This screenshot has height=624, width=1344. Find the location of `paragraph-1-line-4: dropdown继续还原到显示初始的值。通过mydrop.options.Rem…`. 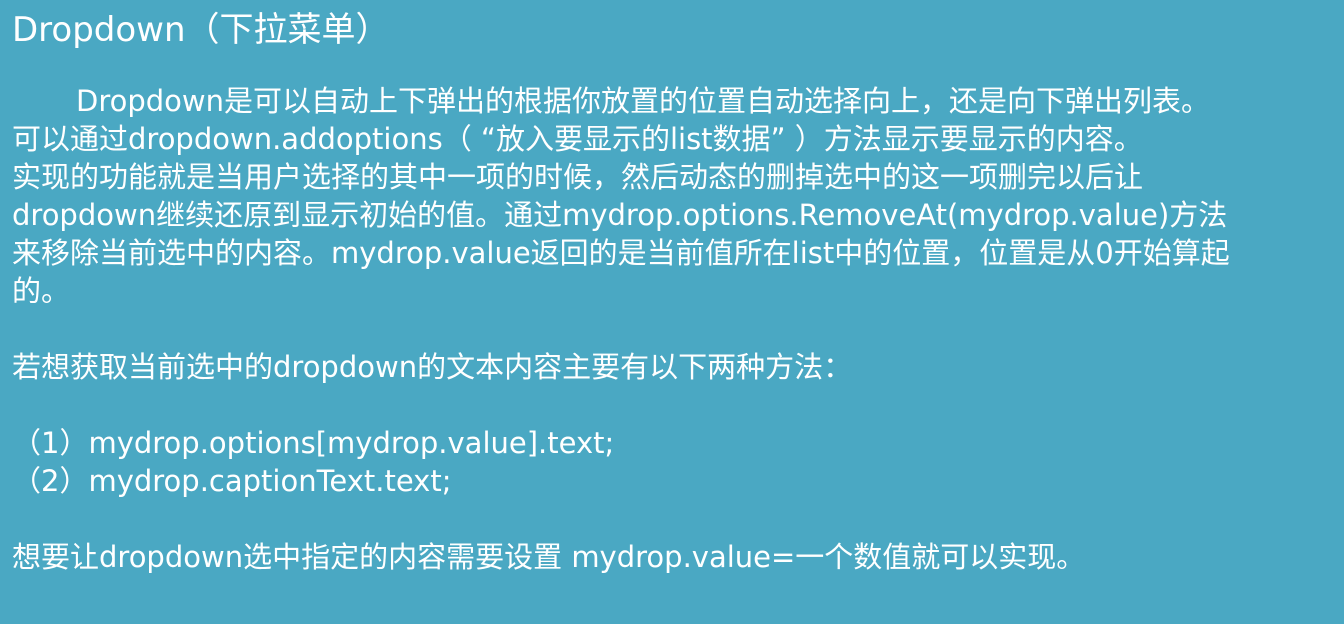

paragraph-1-line-4: dropdown继续还原到显示初始的值。通过mydrop.options.Rem… is located at coordinates (620, 215).